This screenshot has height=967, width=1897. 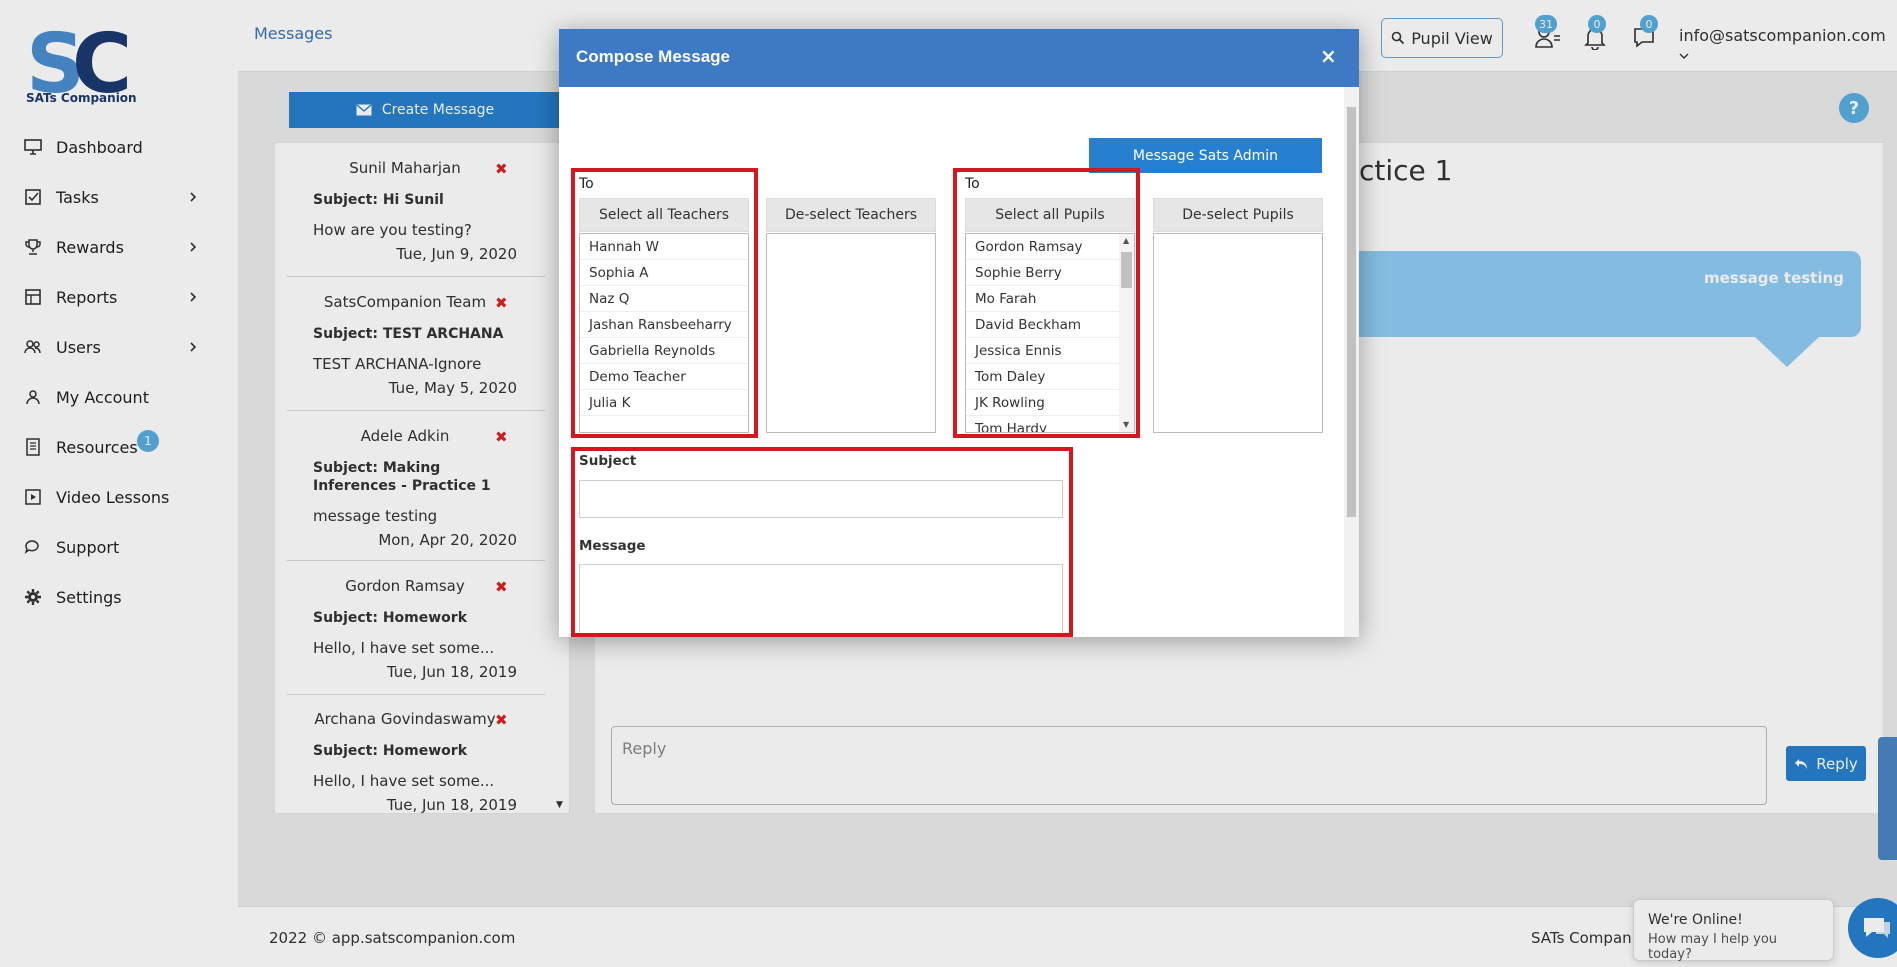 What do you see at coordinates (1238, 215) in the screenshot?
I see `deselect-pupils-button: De-select Pupils` at bounding box center [1238, 215].